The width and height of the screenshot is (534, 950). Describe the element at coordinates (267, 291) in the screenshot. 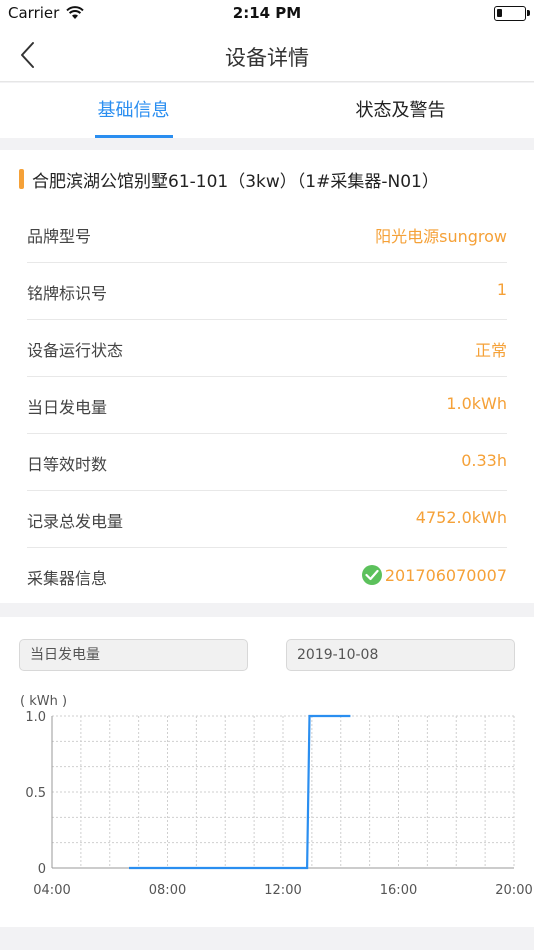

I see `info-row-nameplate: 铭牌标识号 1` at that location.